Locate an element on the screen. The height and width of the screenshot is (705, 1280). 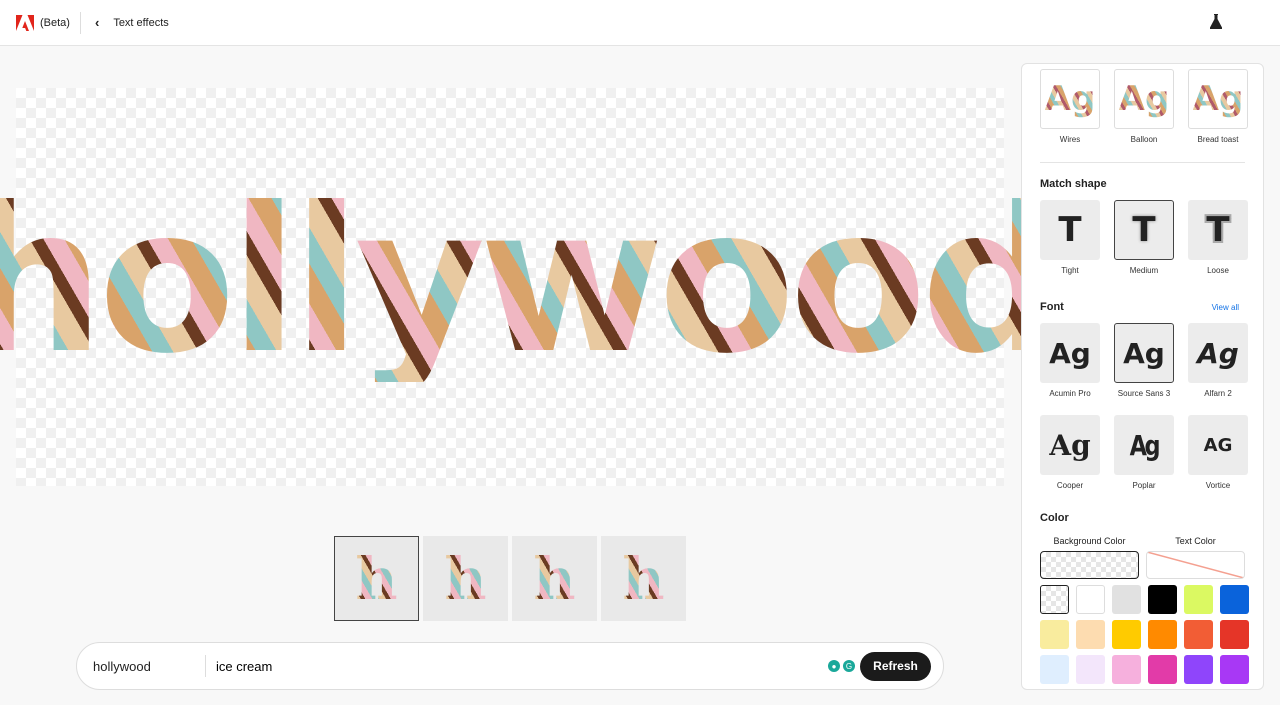
back-chevron-icon: ‹ is located at coordinates (97, 22).